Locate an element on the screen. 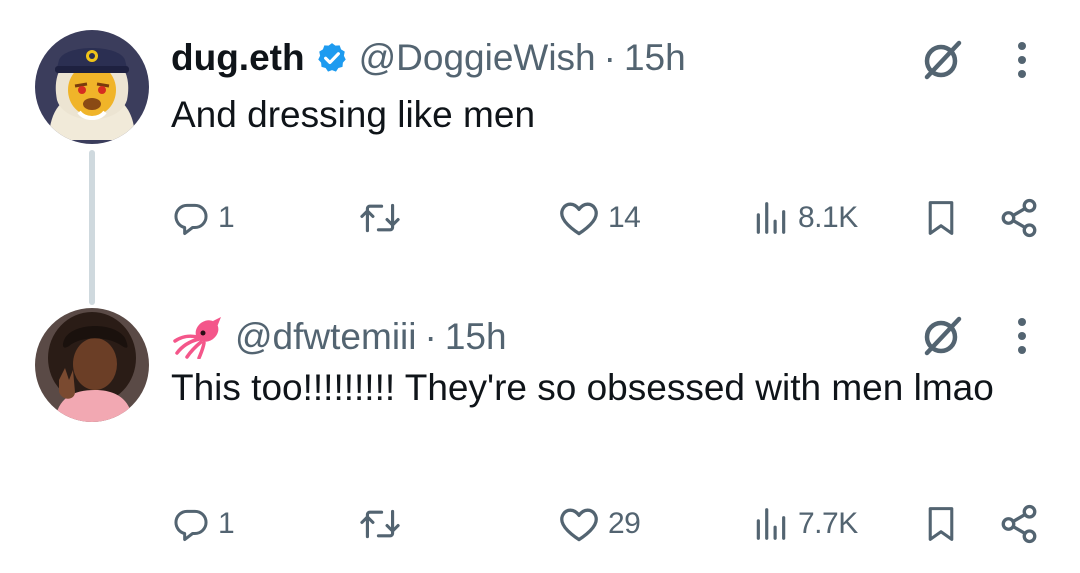  woman-peace-sign-avatar-icon is located at coordinates (92, 365).